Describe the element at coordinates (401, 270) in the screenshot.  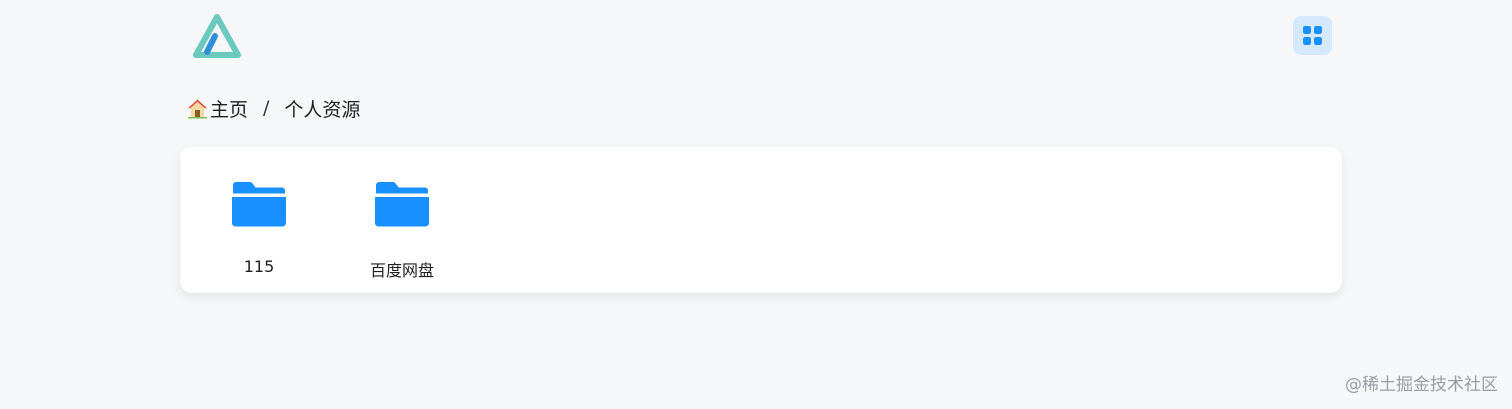
I see `folder-name: 百度网盘` at that location.